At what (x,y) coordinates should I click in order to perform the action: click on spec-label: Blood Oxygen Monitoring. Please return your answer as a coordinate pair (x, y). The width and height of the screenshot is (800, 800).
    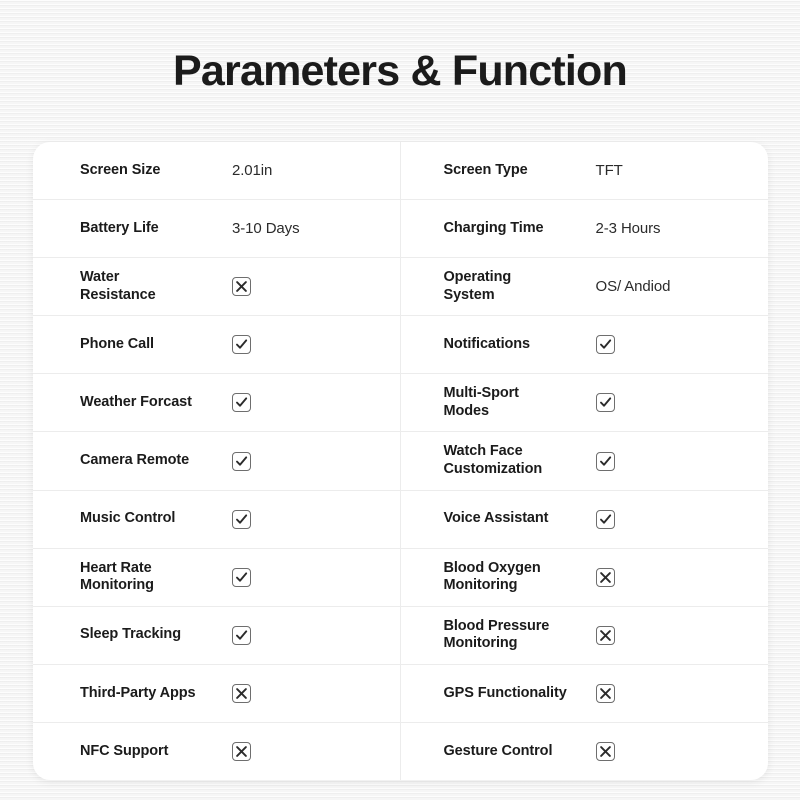
    Looking at the image, I should click on (492, 576).